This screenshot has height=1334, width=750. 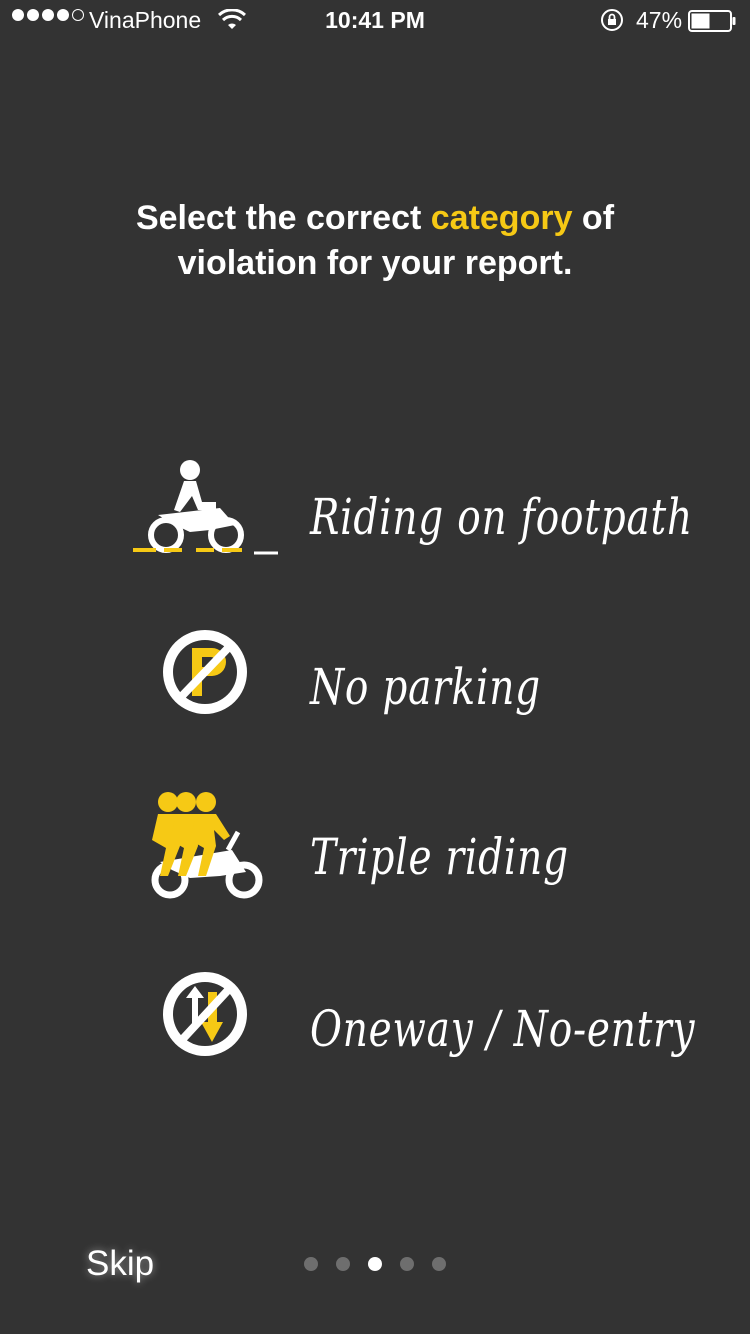 I want to click on headline-text: Select the correct, so click(x=283, y=218).